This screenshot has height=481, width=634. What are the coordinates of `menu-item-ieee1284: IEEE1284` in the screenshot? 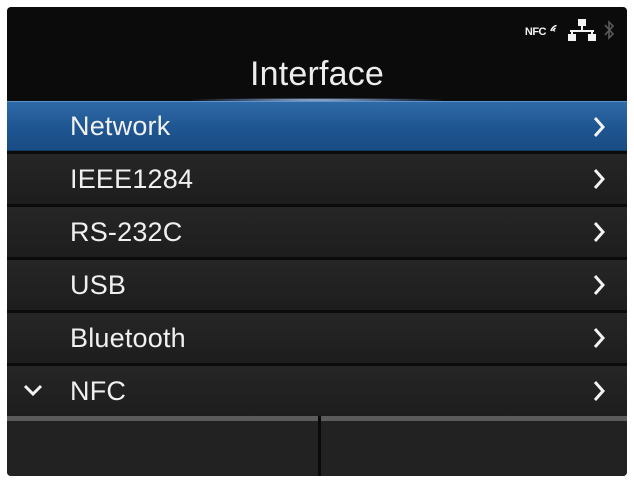 It's located at (317, 179).